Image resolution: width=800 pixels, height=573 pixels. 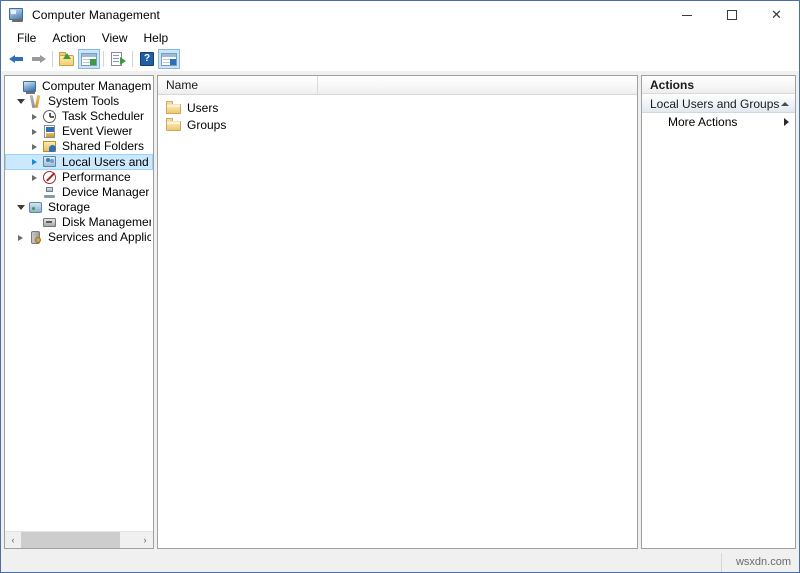 I want to click on tree-item-performance: Performance, so click(x=79, y=177).